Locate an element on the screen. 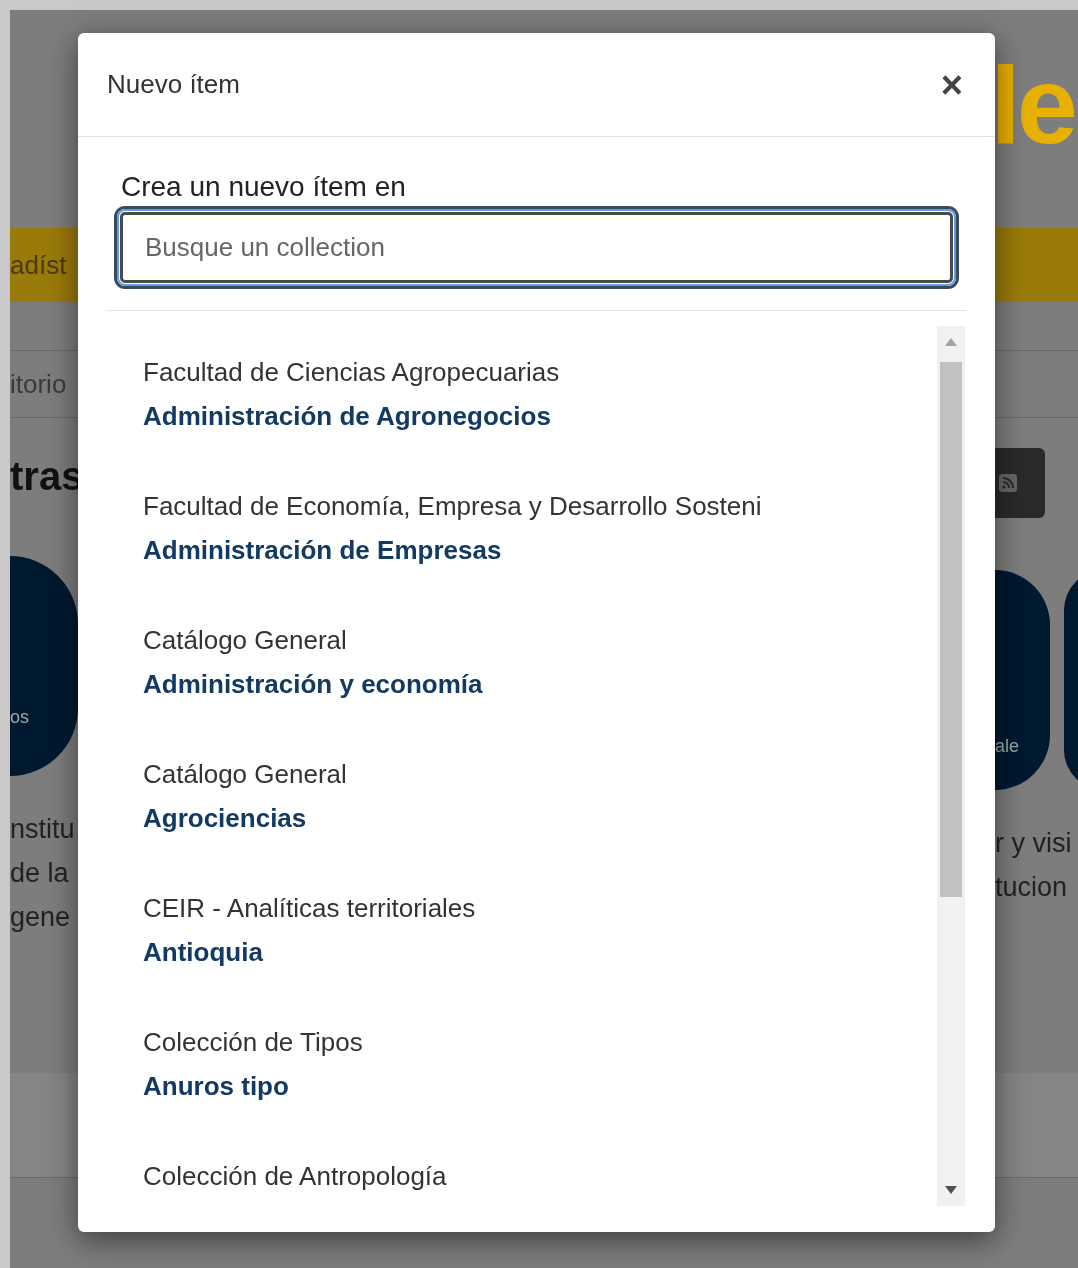 The width and height of the screenshot is (1078, 1268). body-text: de la is located at coordinates (40, 873).